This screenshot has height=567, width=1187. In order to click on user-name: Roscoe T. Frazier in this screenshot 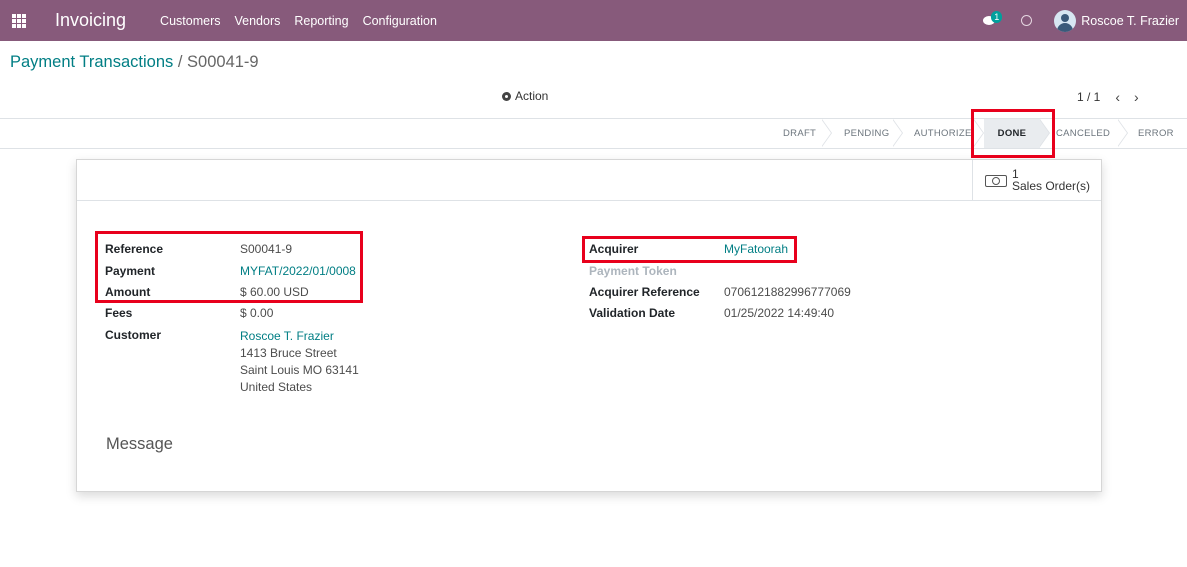, I will do `click(1130, 21)`.